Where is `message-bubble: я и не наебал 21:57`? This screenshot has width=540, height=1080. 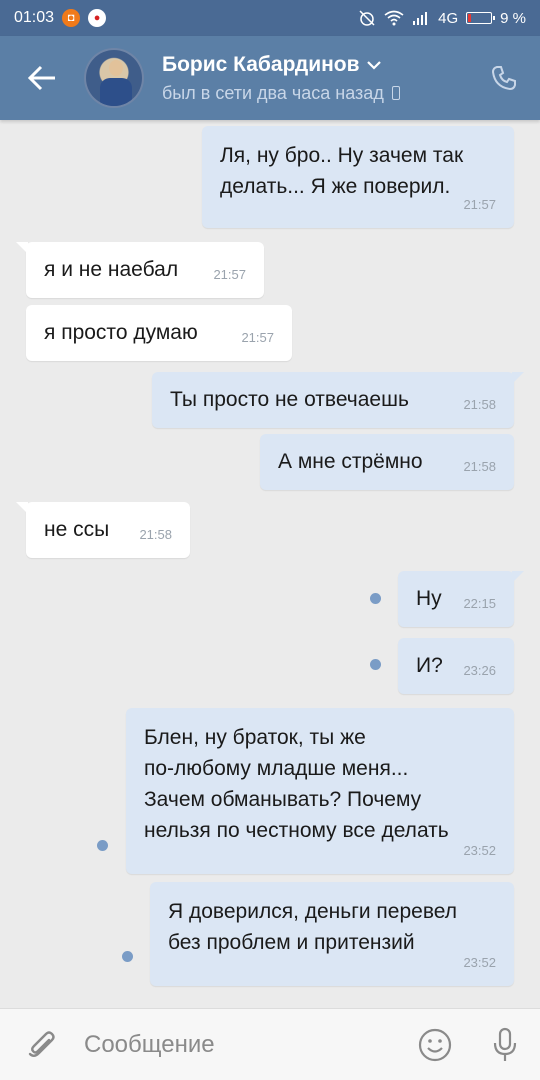
message-bubble: я и не наебал 21:57 is located at coordinates (140, 270).